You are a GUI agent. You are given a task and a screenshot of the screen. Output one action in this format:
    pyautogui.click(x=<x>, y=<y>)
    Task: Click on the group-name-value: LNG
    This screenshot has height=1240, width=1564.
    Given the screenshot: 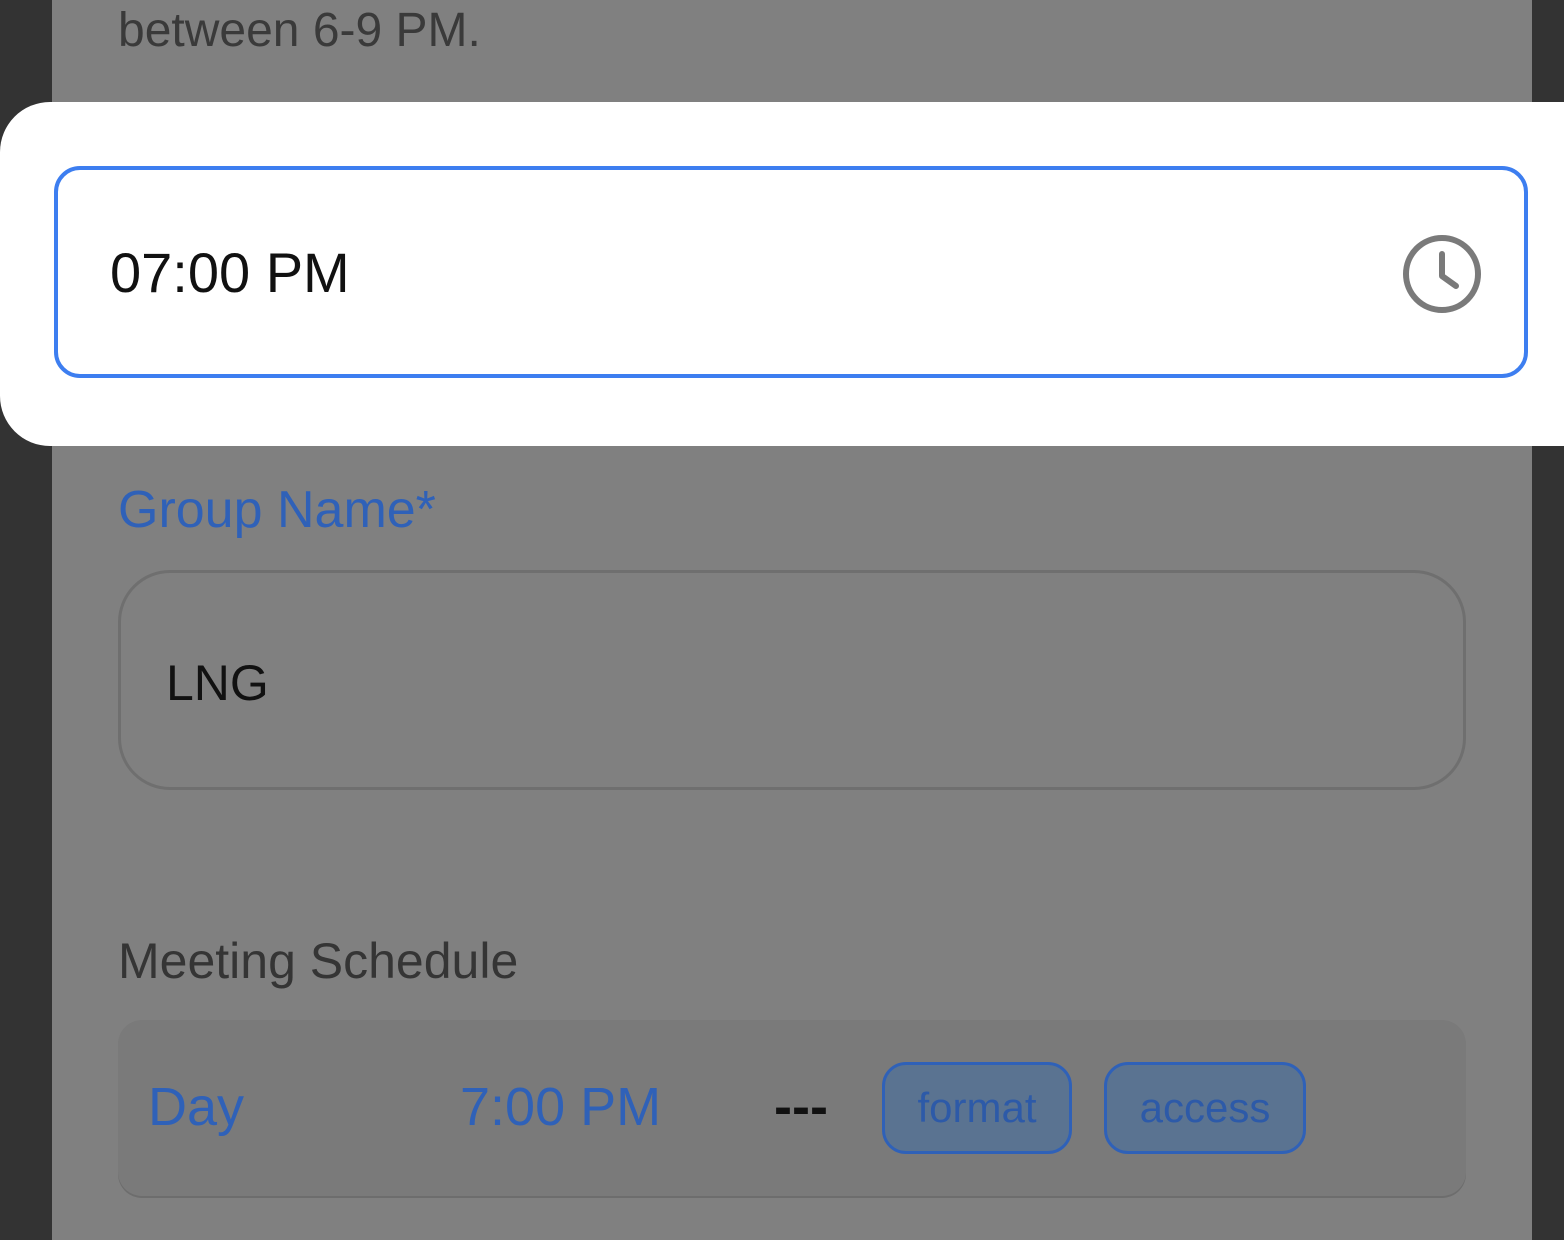 What is the action you would take?
    pyautogui.click(x=217, y=683)
    